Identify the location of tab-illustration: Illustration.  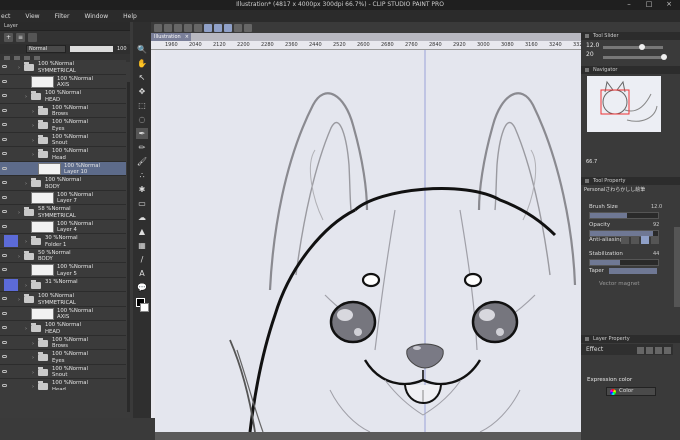
(171, 37).